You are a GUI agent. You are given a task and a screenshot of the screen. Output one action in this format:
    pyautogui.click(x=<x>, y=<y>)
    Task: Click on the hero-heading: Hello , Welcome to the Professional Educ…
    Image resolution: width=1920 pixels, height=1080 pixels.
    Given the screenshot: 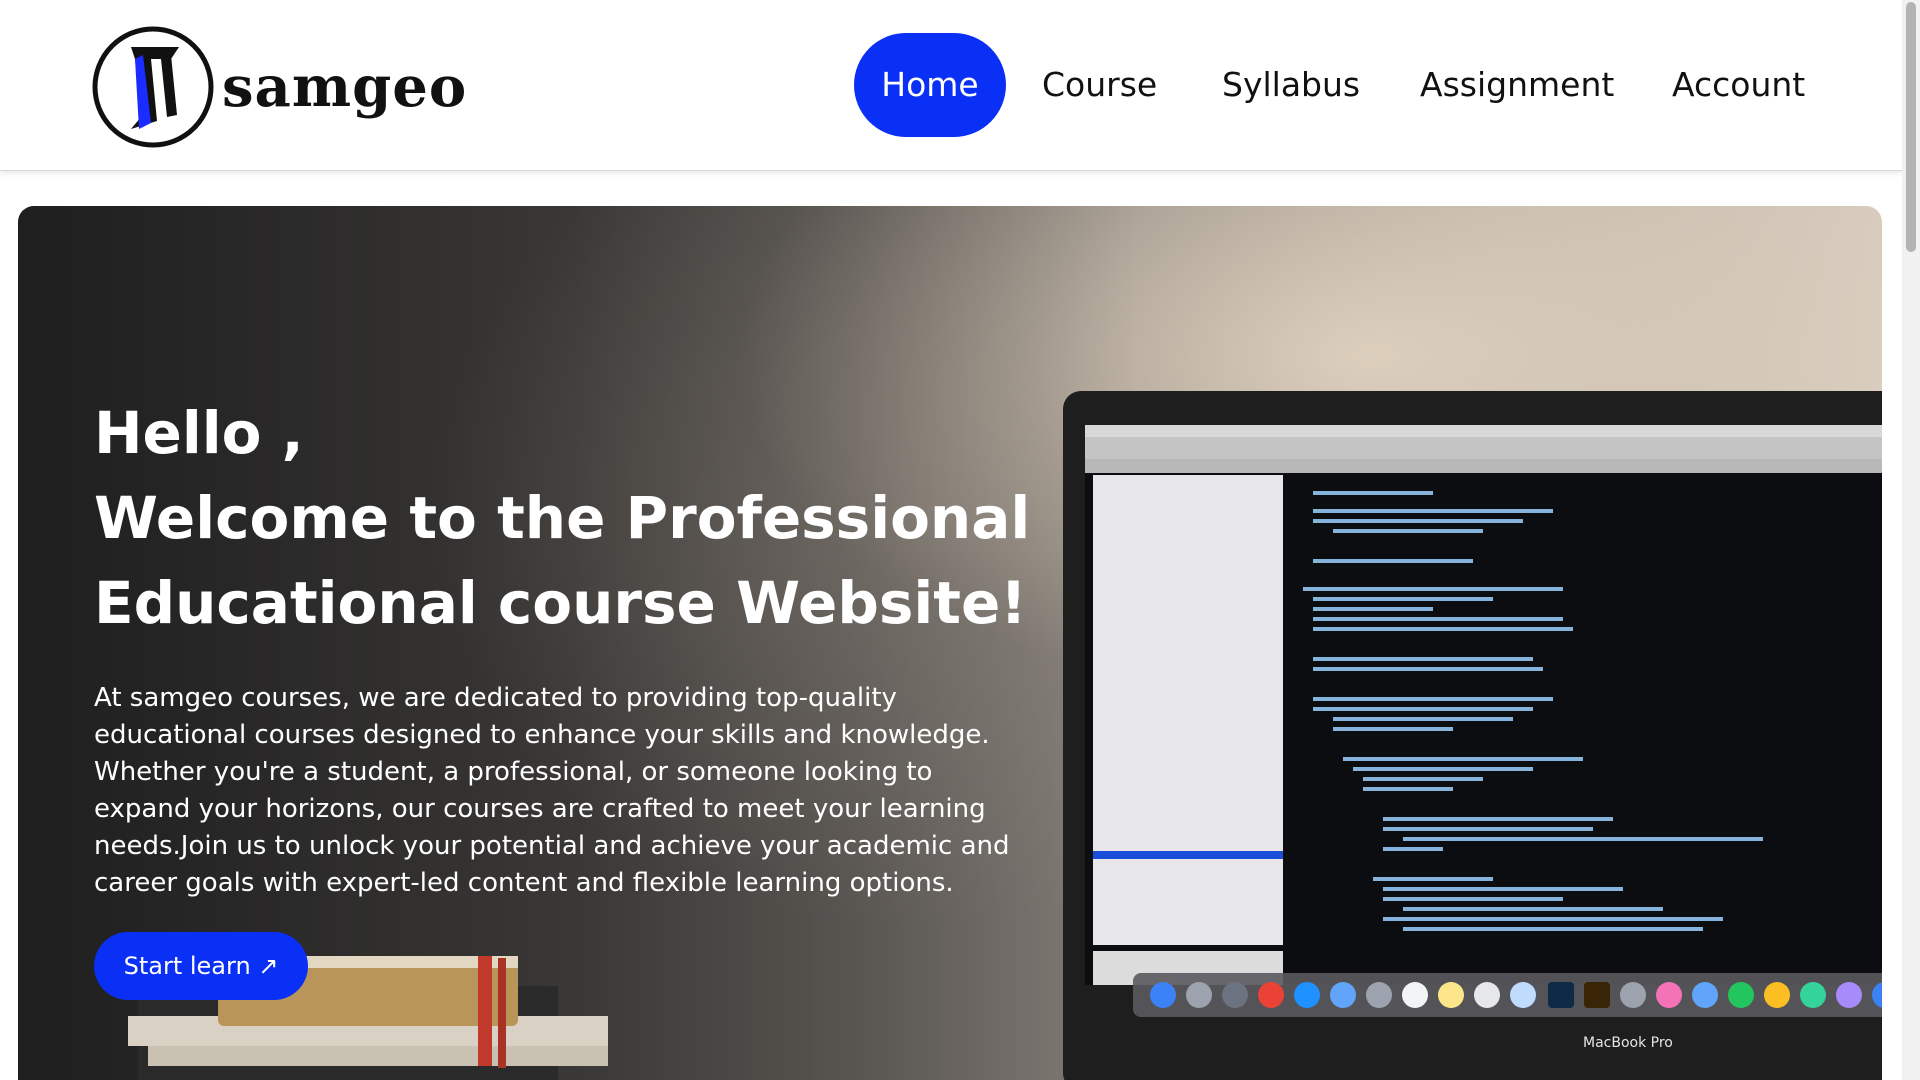 What is the action you would take?
    pyautogui.click(x=574, y=518)
    